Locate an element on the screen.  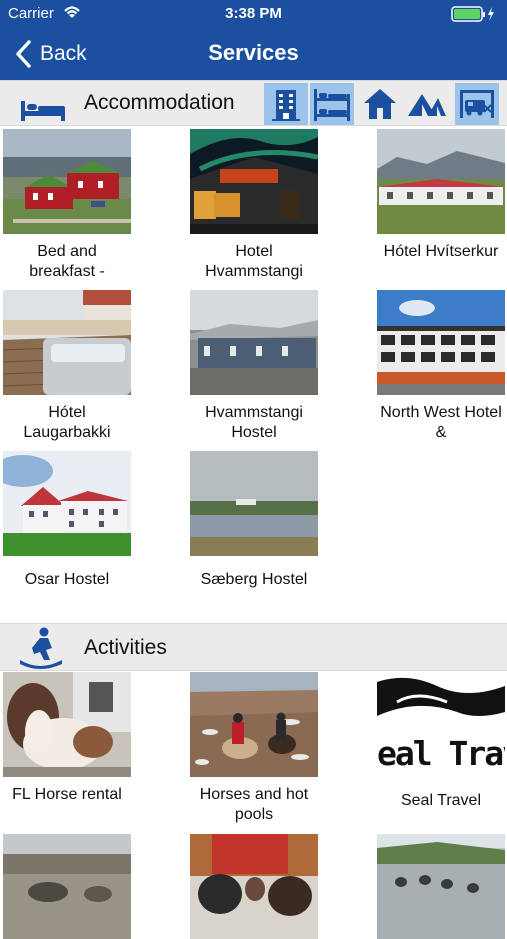
service-title: Seal Travel is located at coordinates (441, 800).